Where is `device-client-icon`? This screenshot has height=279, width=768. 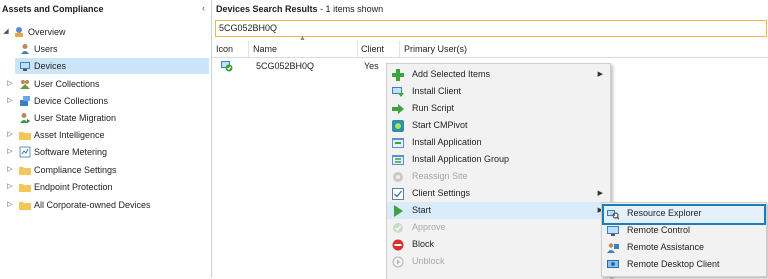
device-client-icon is located at coordinates (226, 67).